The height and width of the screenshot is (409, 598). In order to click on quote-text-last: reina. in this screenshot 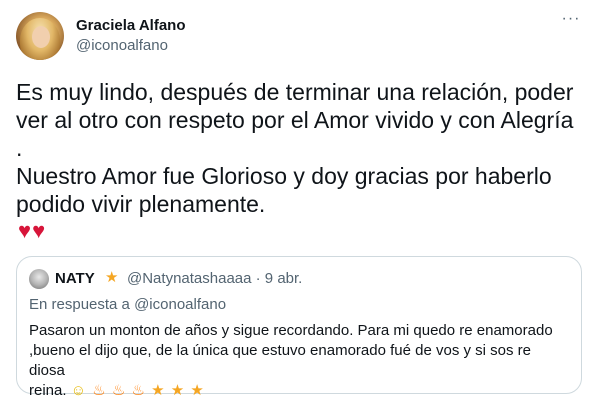, I will do `click(48, 390)`.